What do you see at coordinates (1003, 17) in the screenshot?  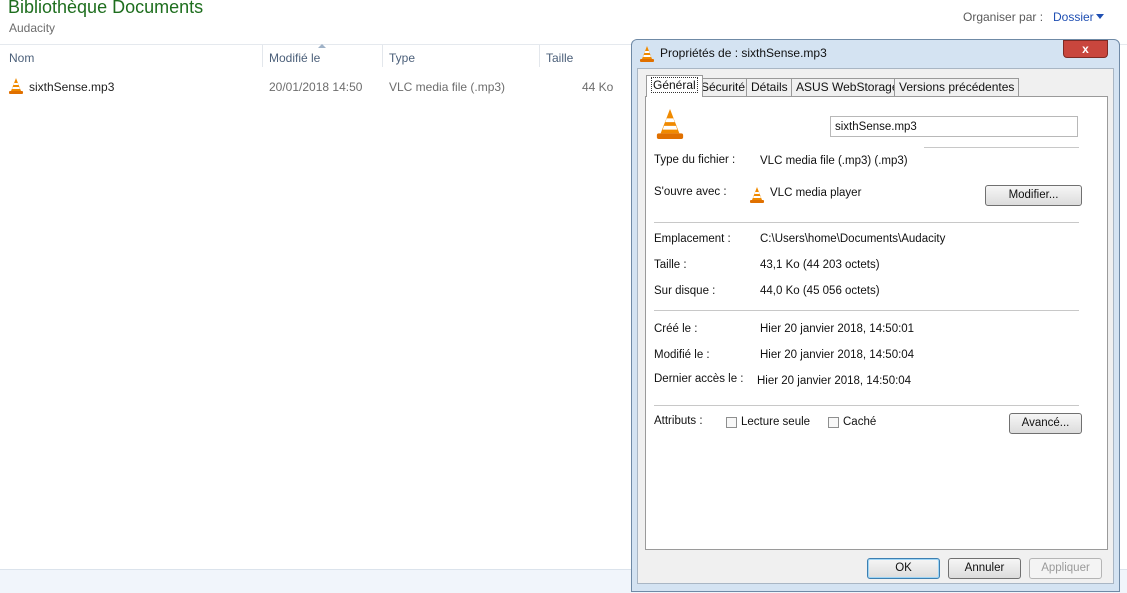 I see `organize-label: Organiser par :` at bounding box center [1003, 17].